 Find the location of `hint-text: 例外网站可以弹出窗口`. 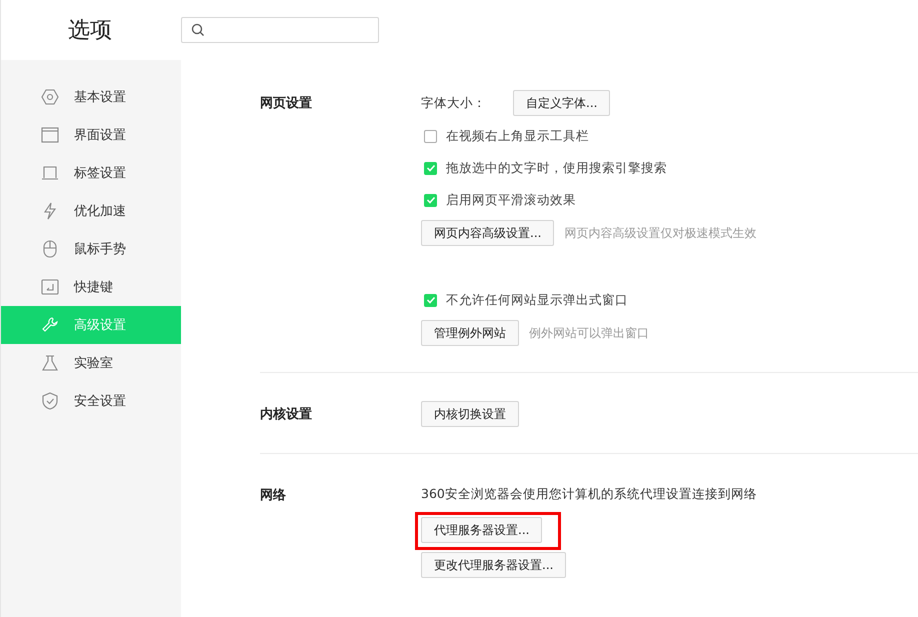

hint-text: 例外网站可以弹出窗口 is located at coordinates (589, 333).